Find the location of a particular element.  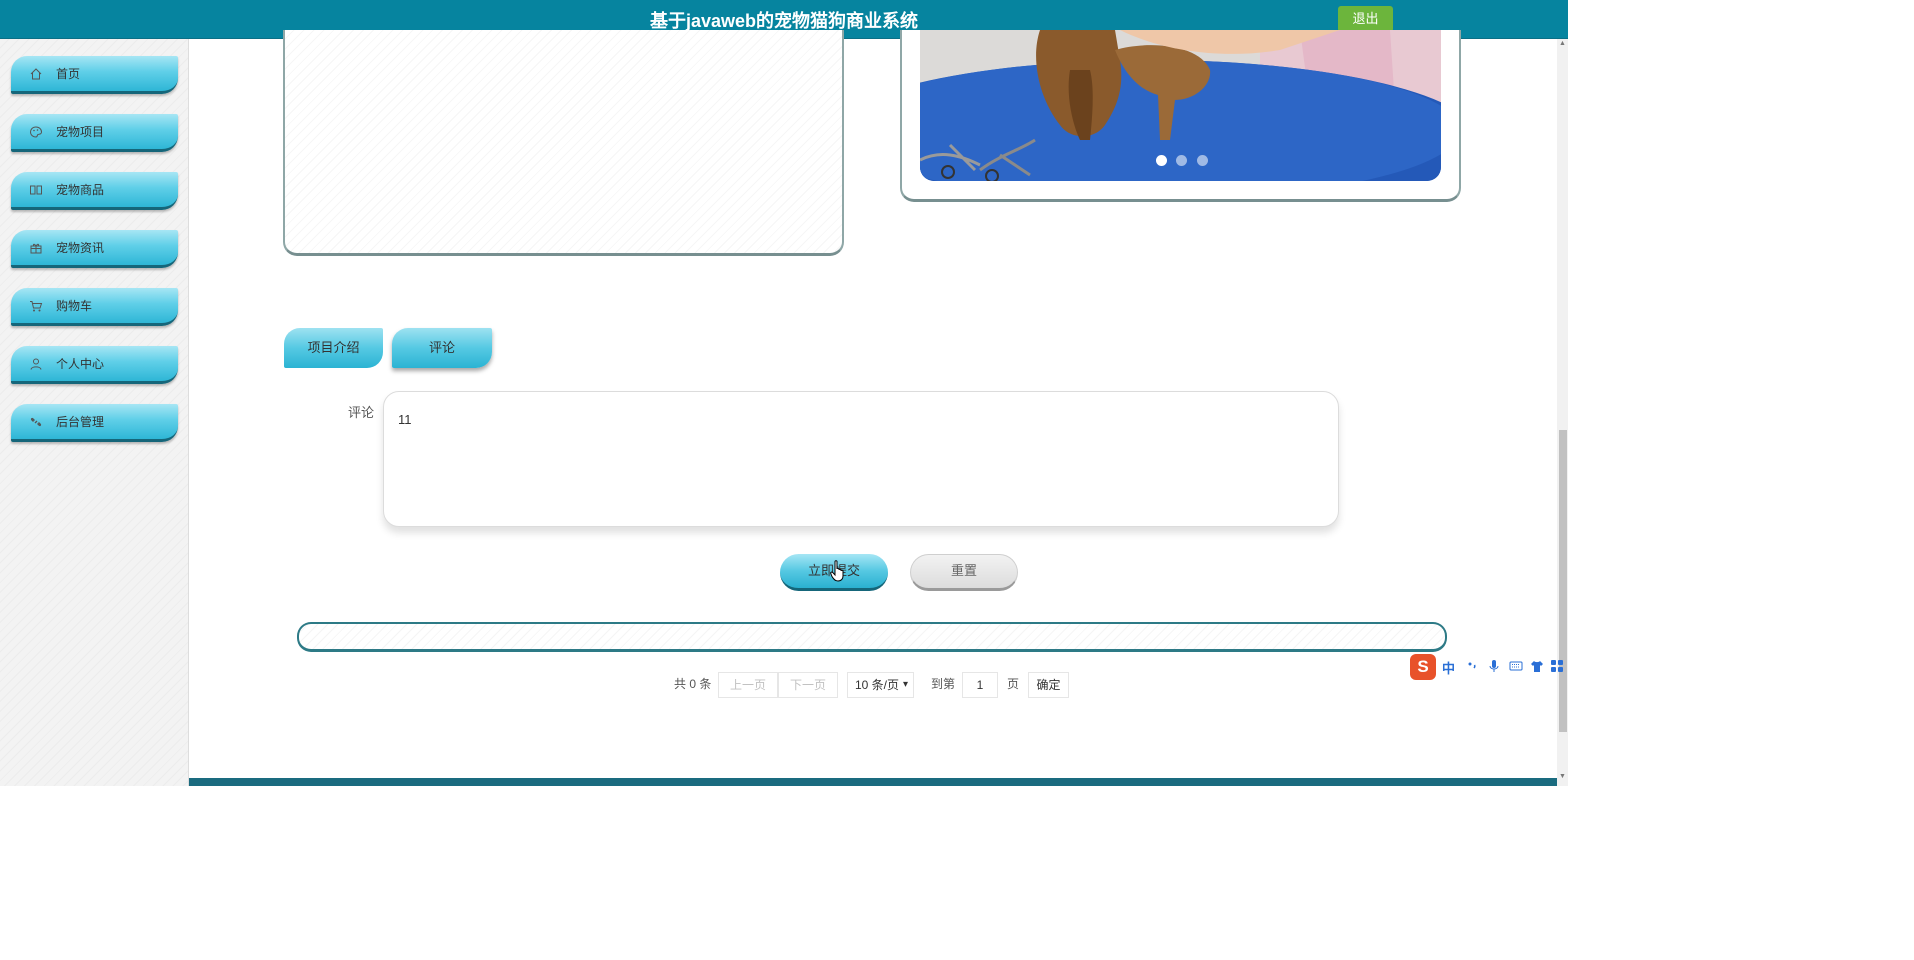

sidebar-item-pet-news: 宠物资讯 is located at coordinates (94, 249).